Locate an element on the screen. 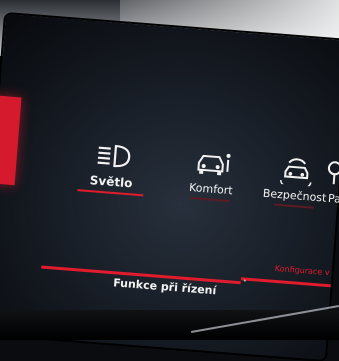 The image size is (339, 361). menu-item-label: Komfort is located at coordinates (211, 189).